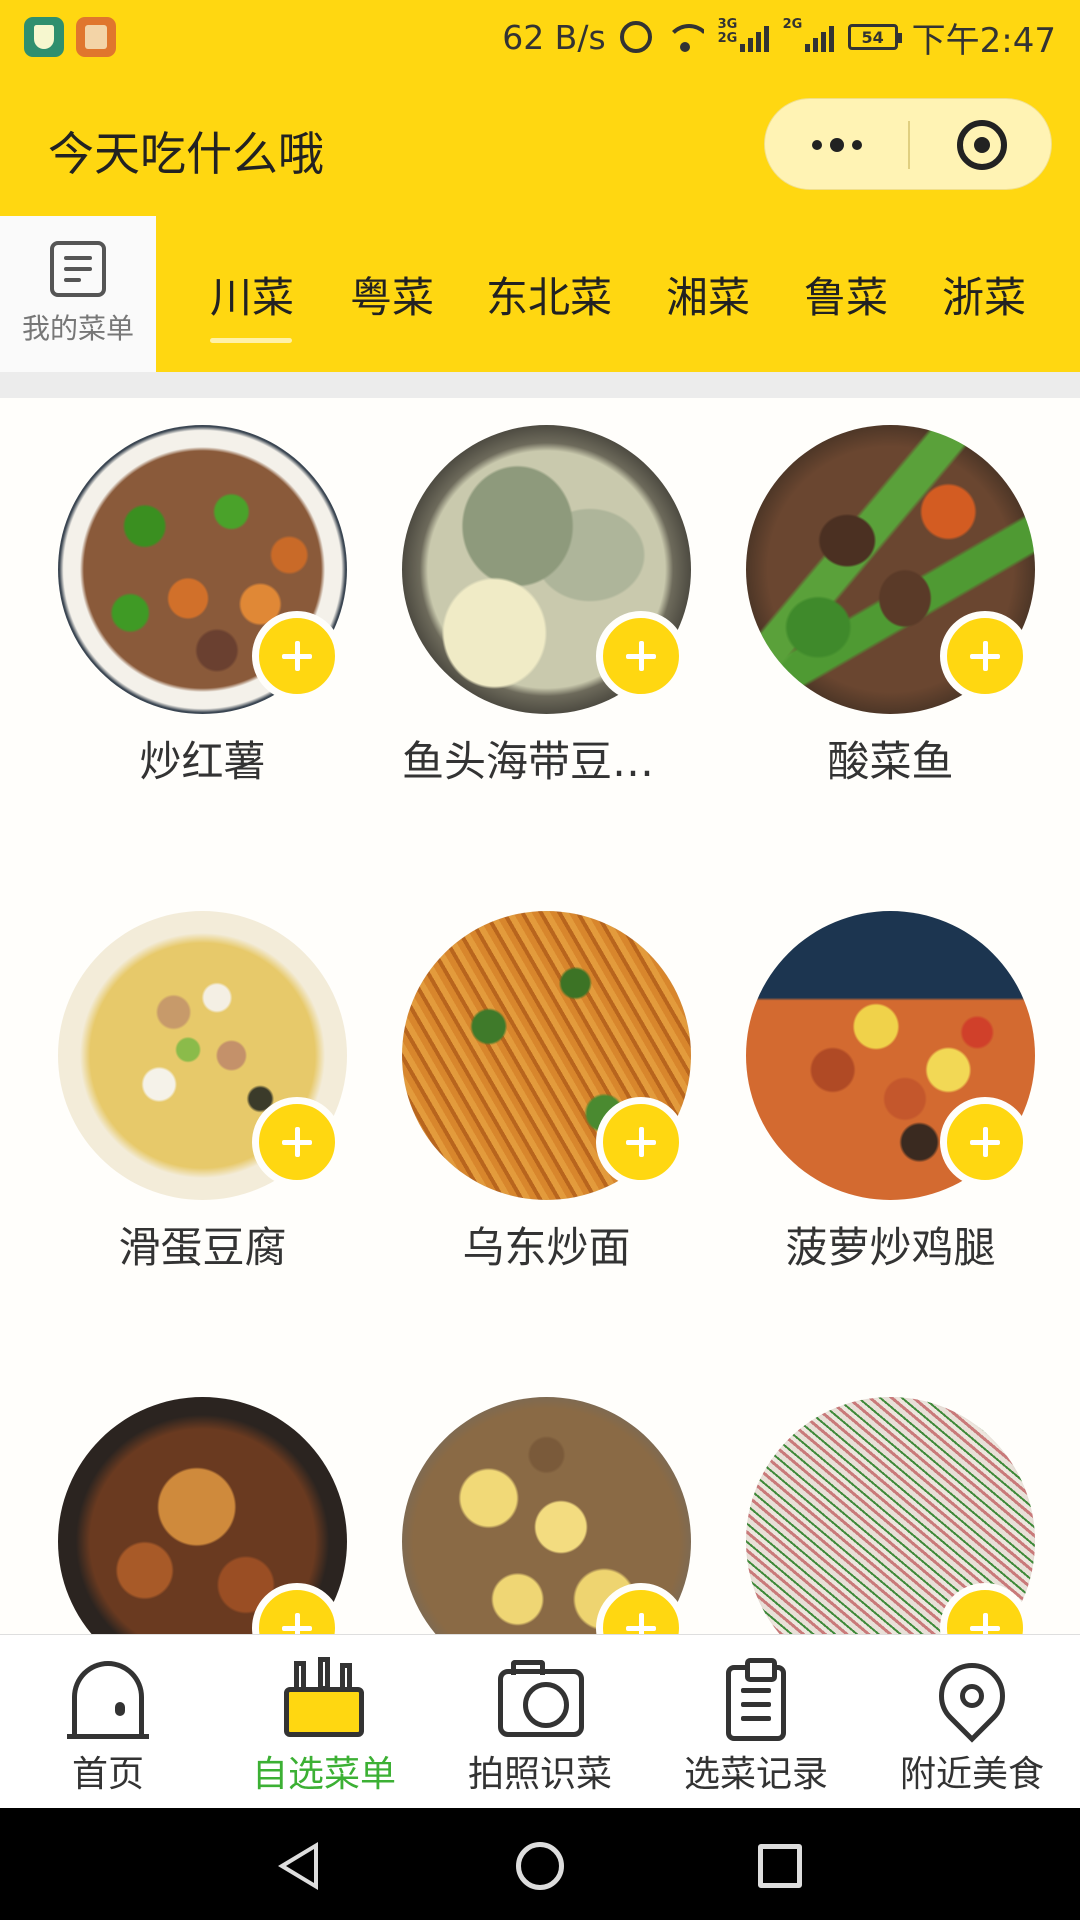  Describe the element at coordinates (298, 1866) in the screenshot. I see `back-icon` at that location.